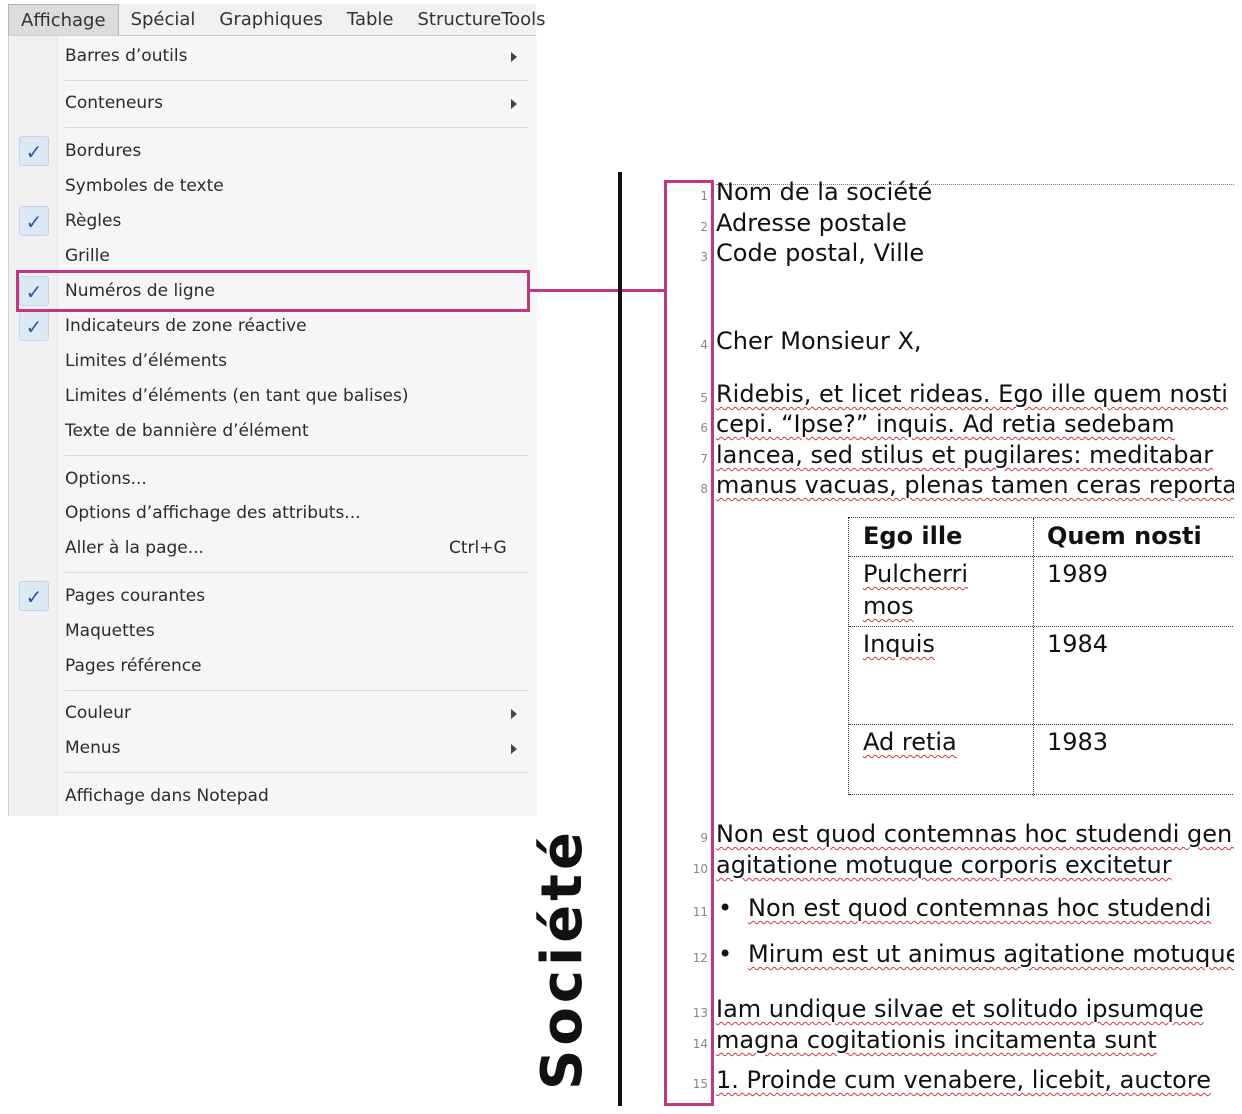  What do you see at coordinates (700, 1084) in the screenshot?
I see `line-number: 15` at bounding box center [700, 1084].